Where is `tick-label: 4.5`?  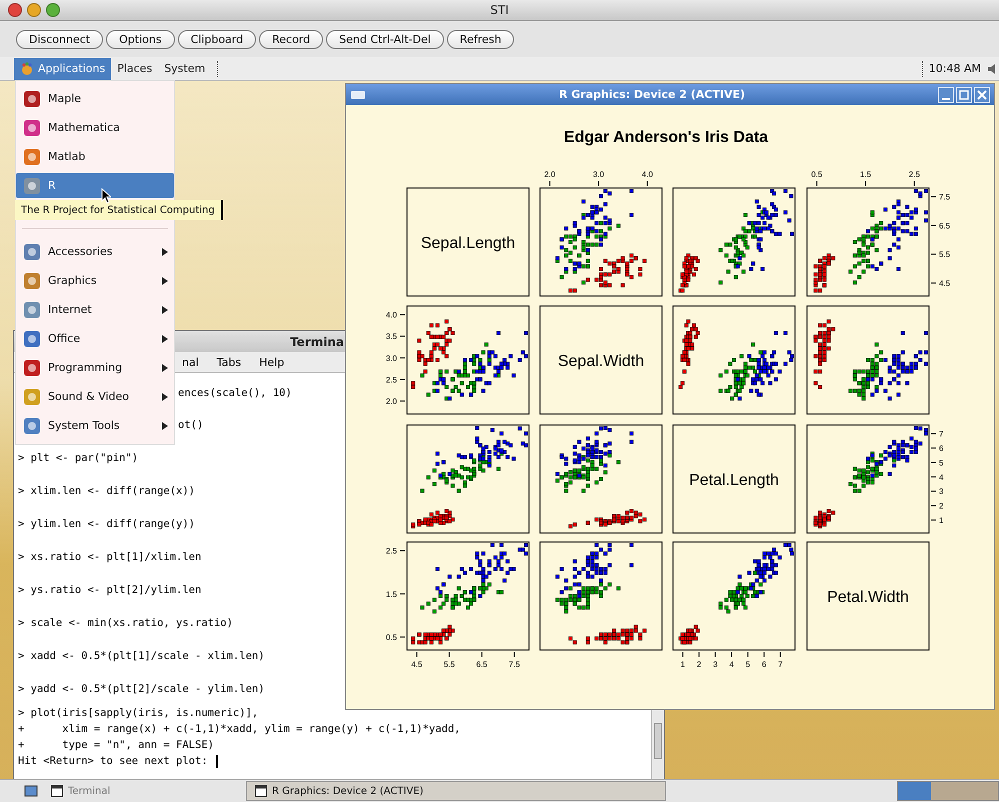 tick-label: 4.5 is located at coordinates (416, 664).